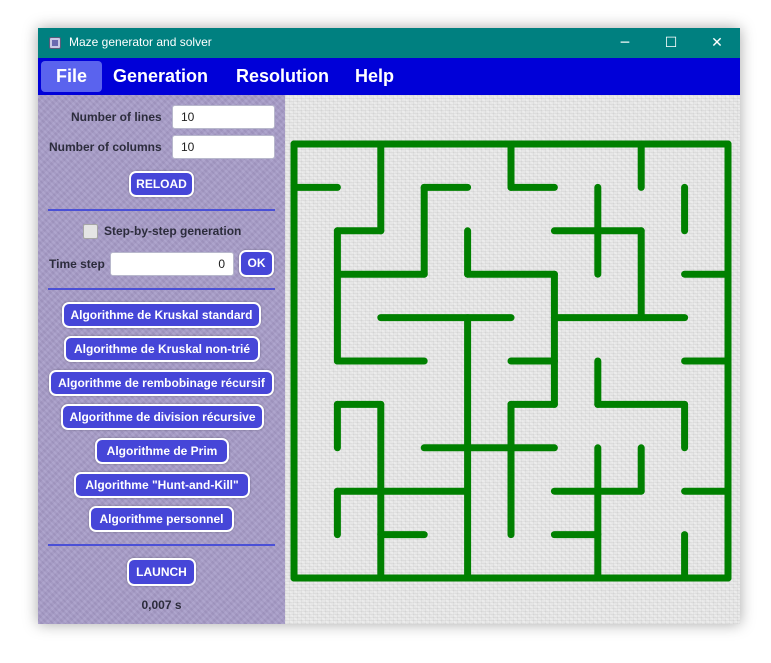 This screenshot has width=771, height=663. Describe the element at coordinates (77, 264) in the screenshot. I see `time-step-label: Time step` at that location.